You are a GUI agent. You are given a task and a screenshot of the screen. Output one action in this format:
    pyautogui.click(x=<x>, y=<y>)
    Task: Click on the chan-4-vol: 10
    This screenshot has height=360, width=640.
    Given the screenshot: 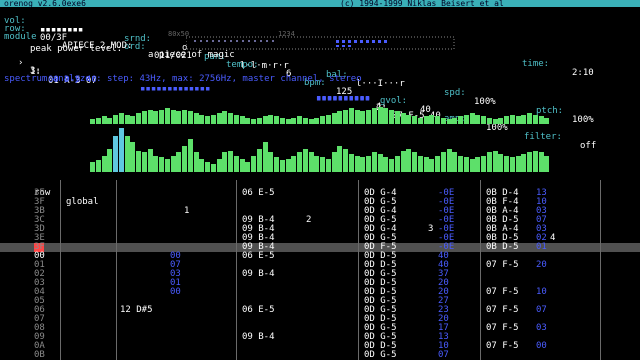 What is the action you would take?
    pyautogui.click(x=541, y=292)
    